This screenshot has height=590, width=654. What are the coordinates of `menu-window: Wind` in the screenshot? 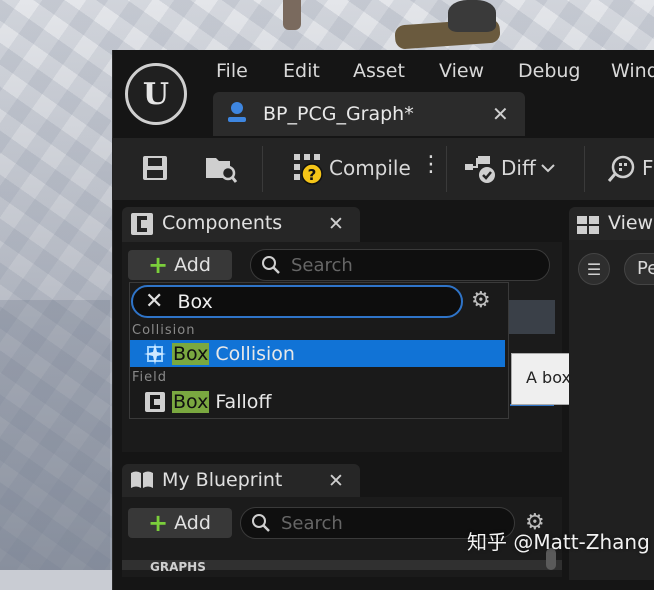 It's located at (632, 71).